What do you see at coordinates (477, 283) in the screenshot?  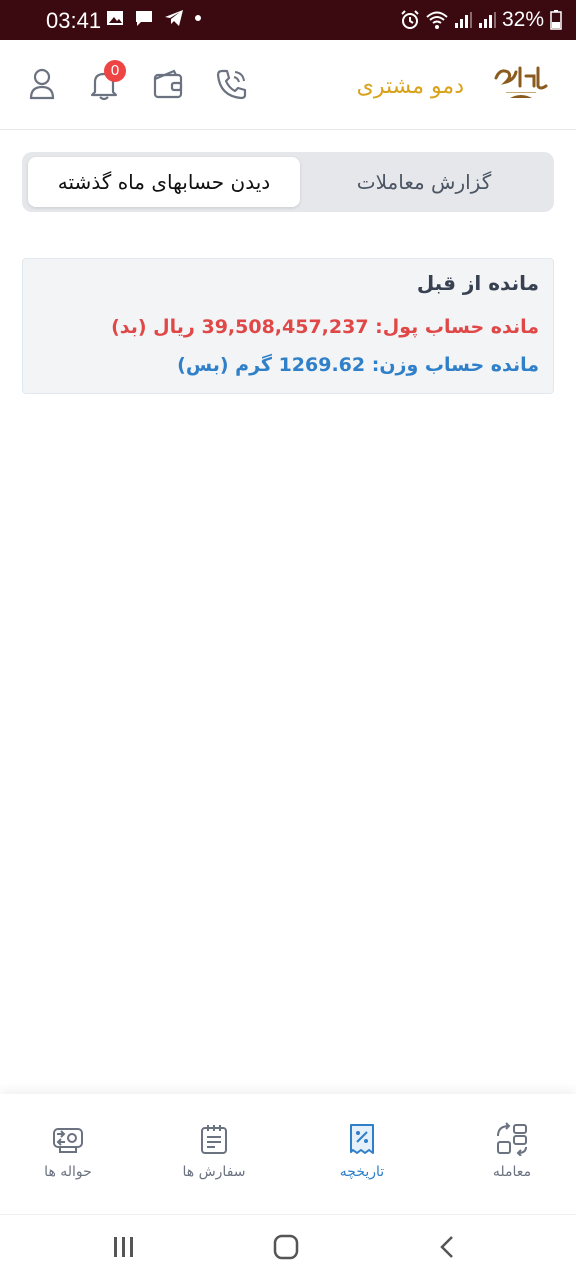 I see `card-title: مانده از قبل` at bounding box center [477, 283].